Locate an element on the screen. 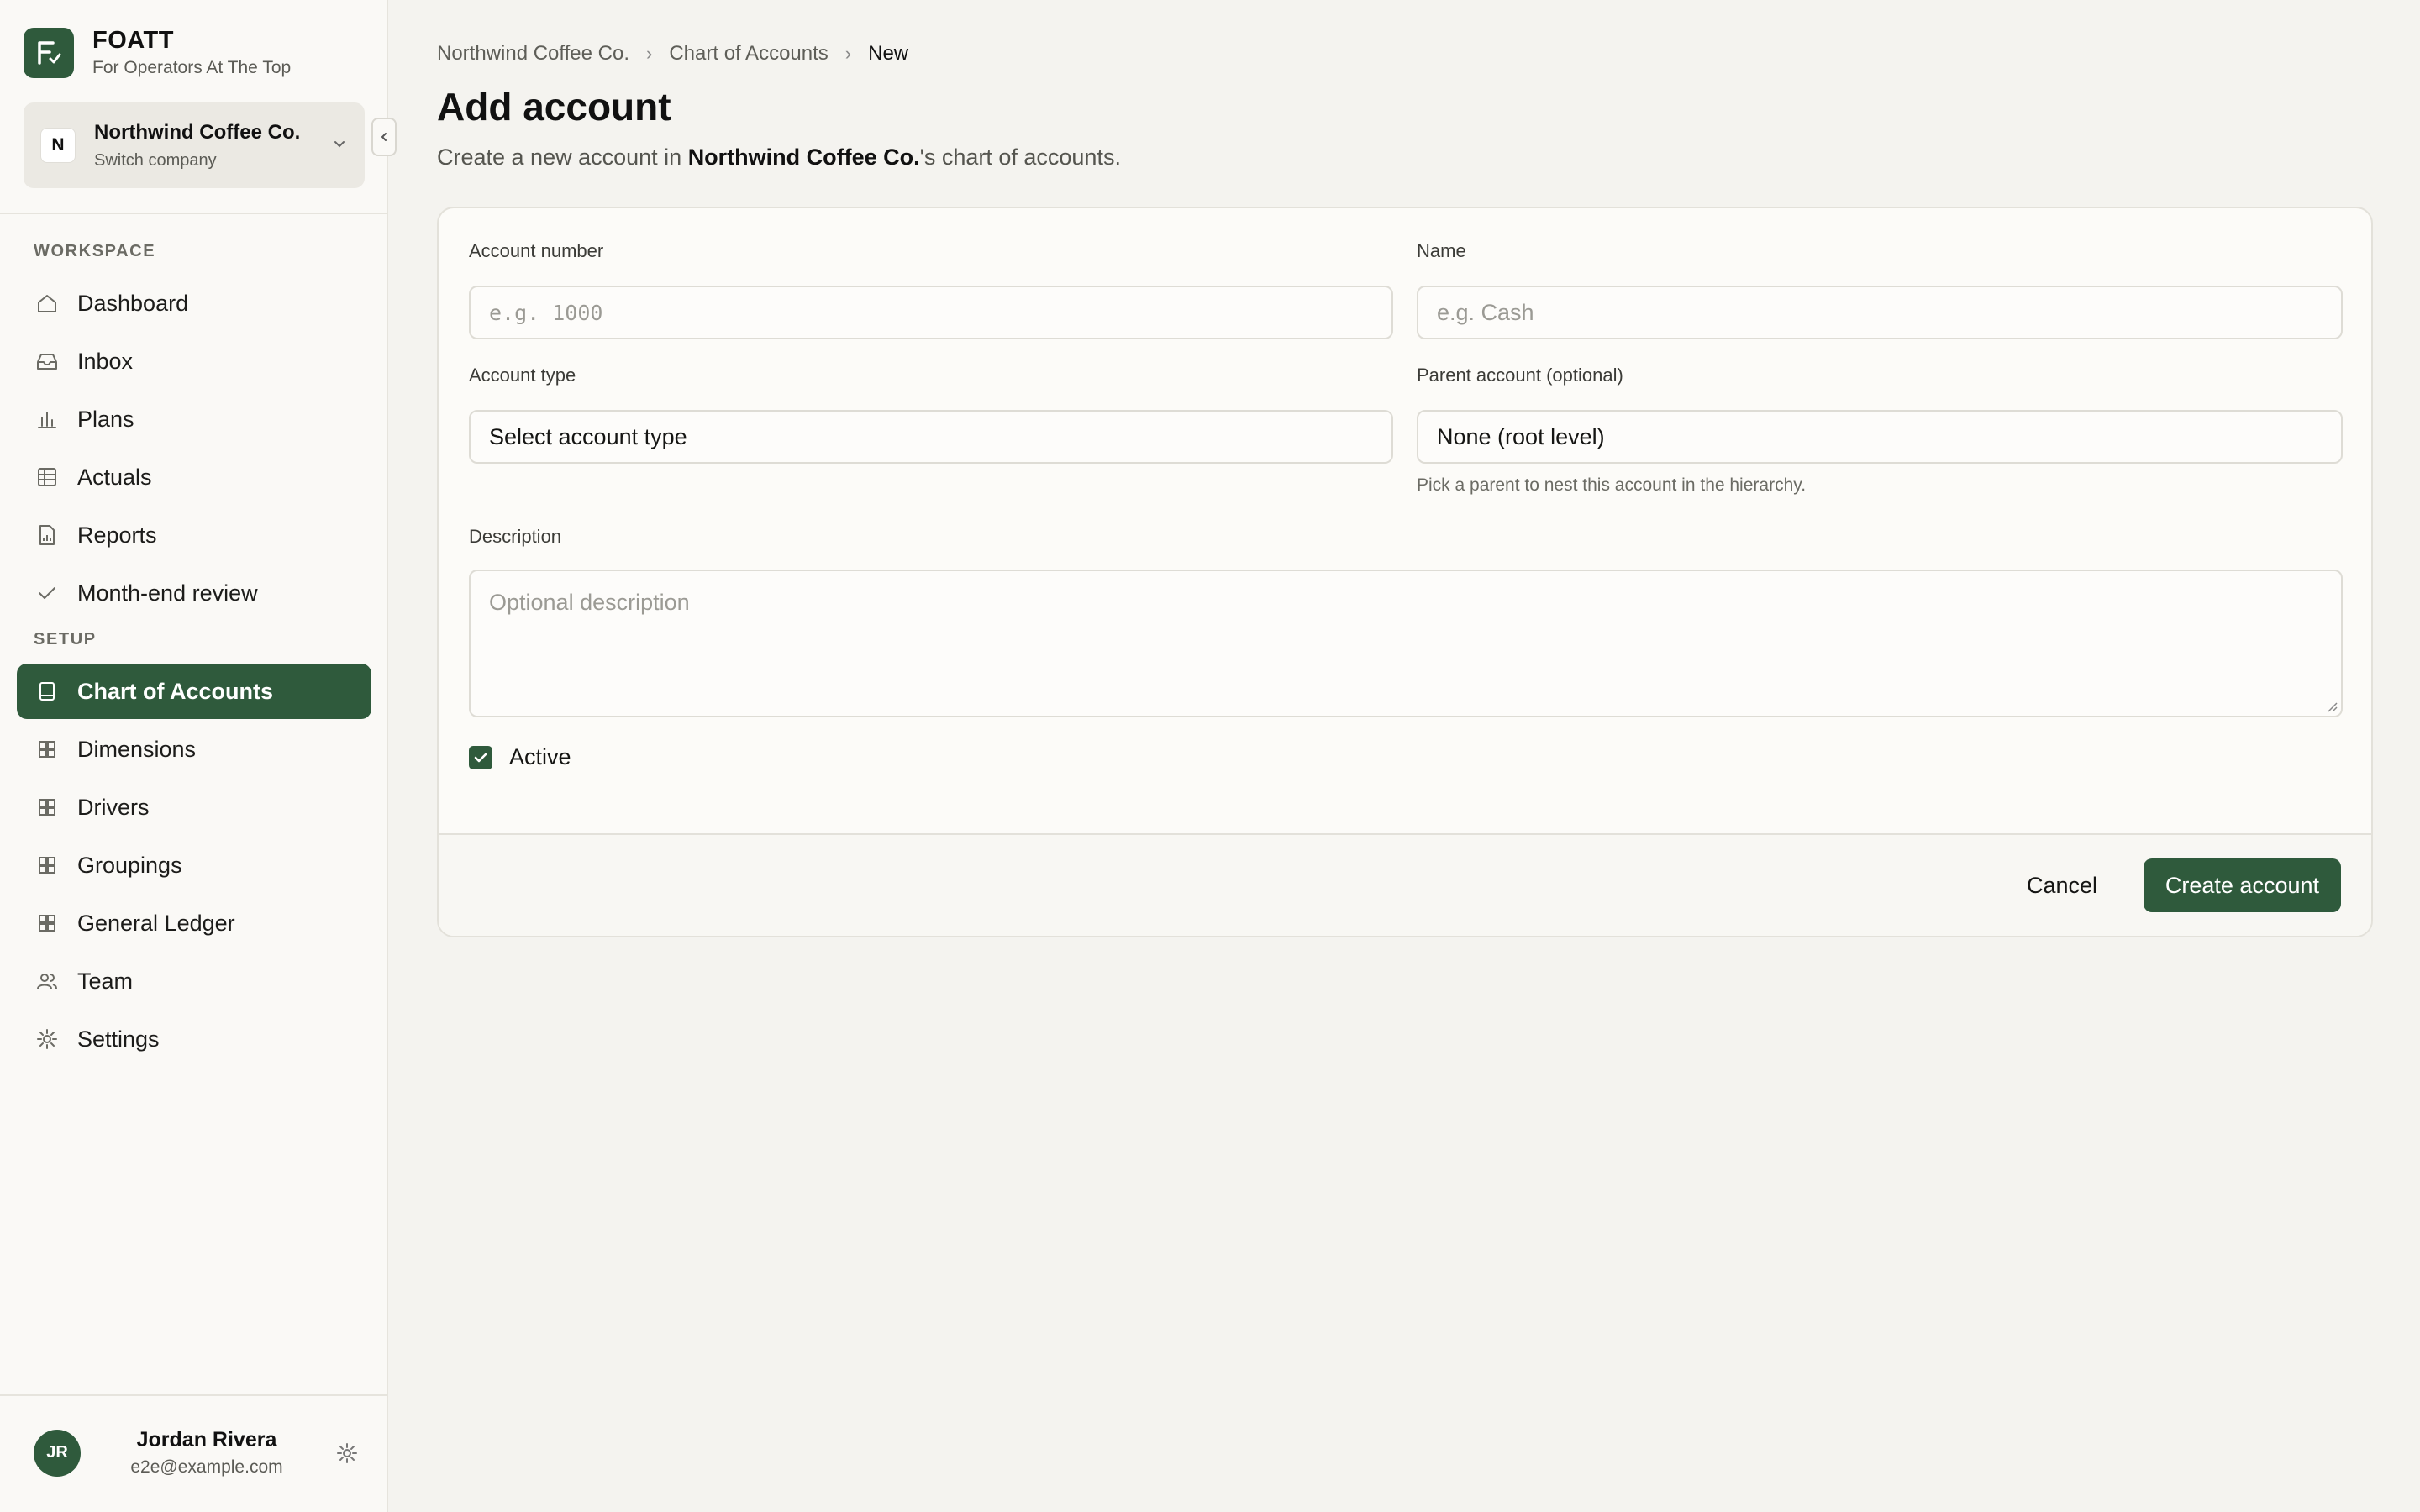  company-switcher: N Northwind Coffee Co. Switch company is located at coordinates (195, 145).